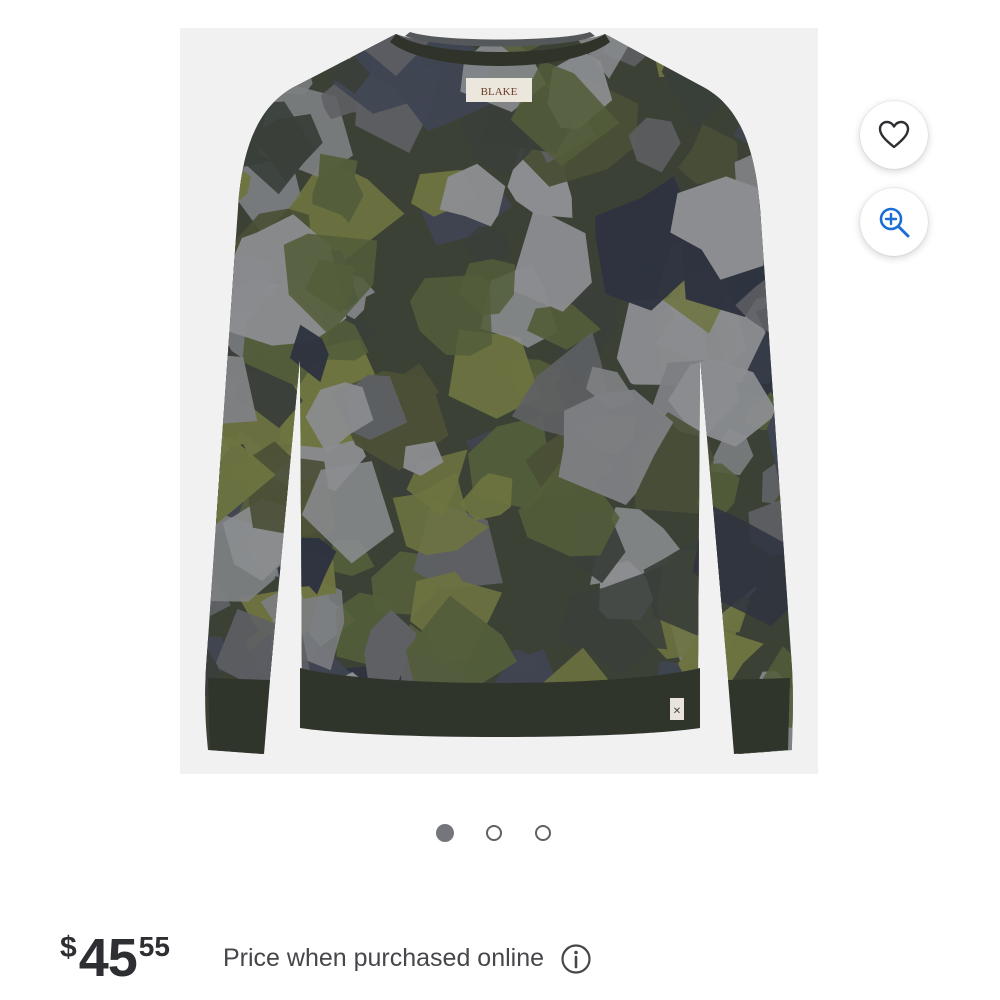  I want to click on zoom-in-icon, so click(894, 222).